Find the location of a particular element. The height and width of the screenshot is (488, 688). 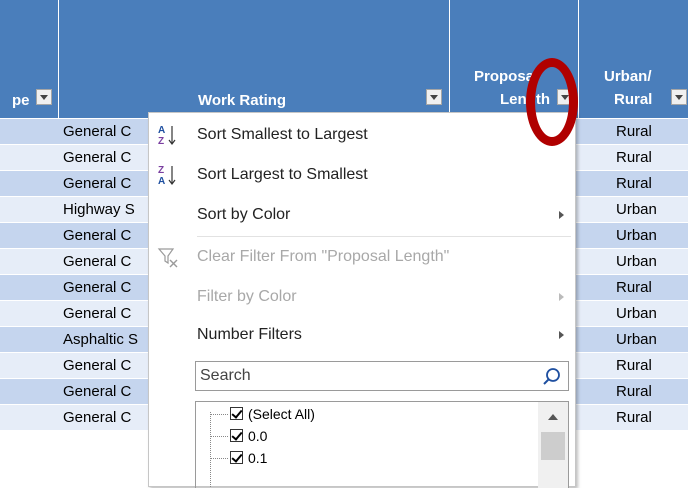

highlight-circle-annotation is located at coordinates (552, 102).